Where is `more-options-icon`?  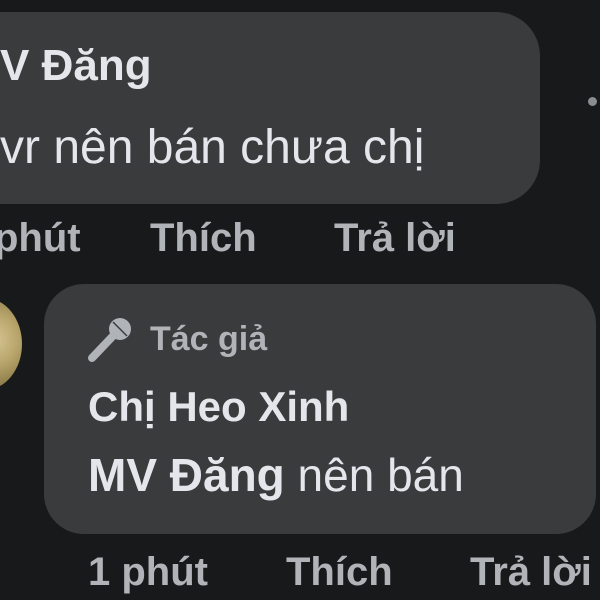 more-options-icon is located at coordinates (592, 101).